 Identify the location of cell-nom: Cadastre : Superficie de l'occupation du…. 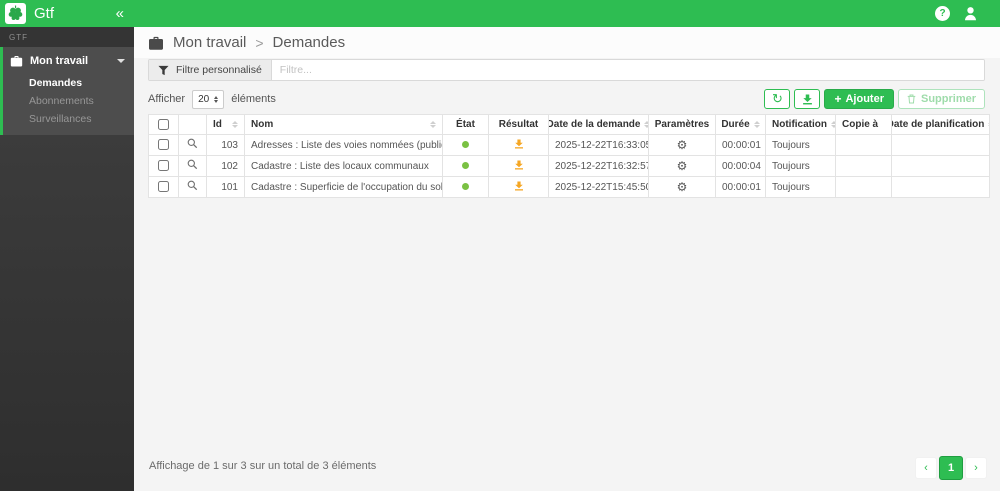
(343, 187).